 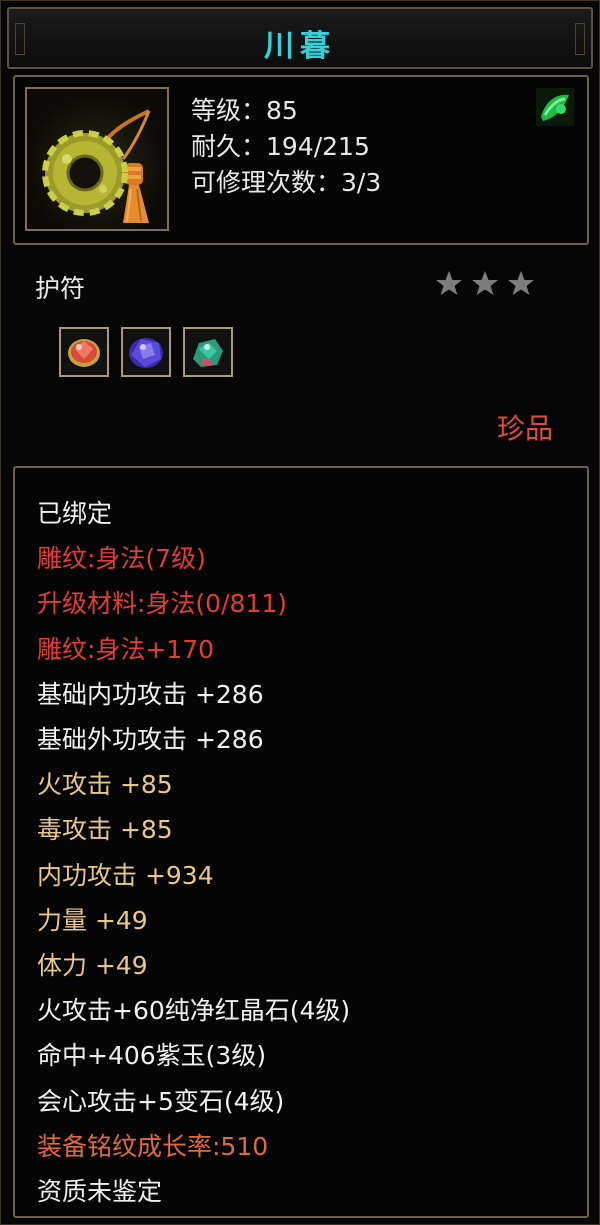 I want to click on amulet-icon, so click(x=97, y=159).